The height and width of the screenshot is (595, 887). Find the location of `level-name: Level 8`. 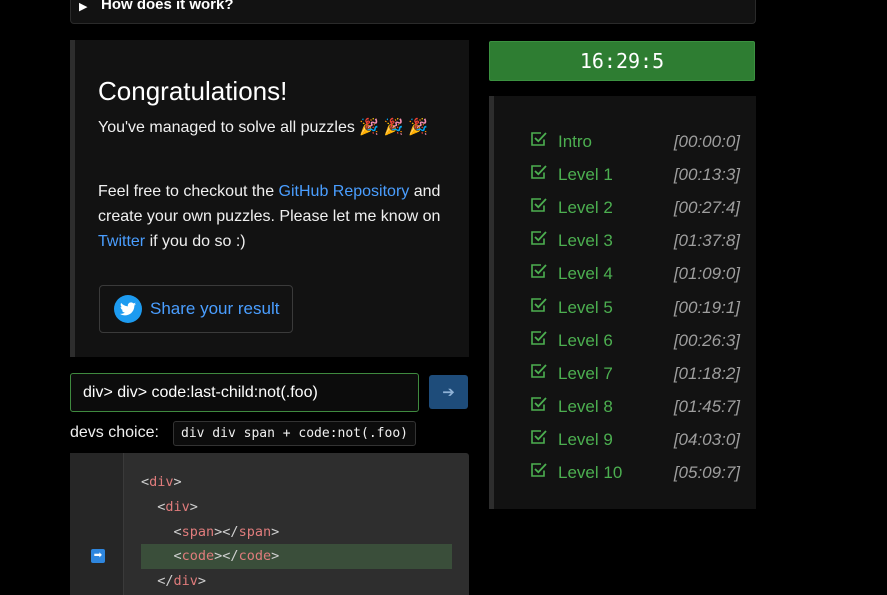

level-name: Level 8 is located at coordinates (585, 406).